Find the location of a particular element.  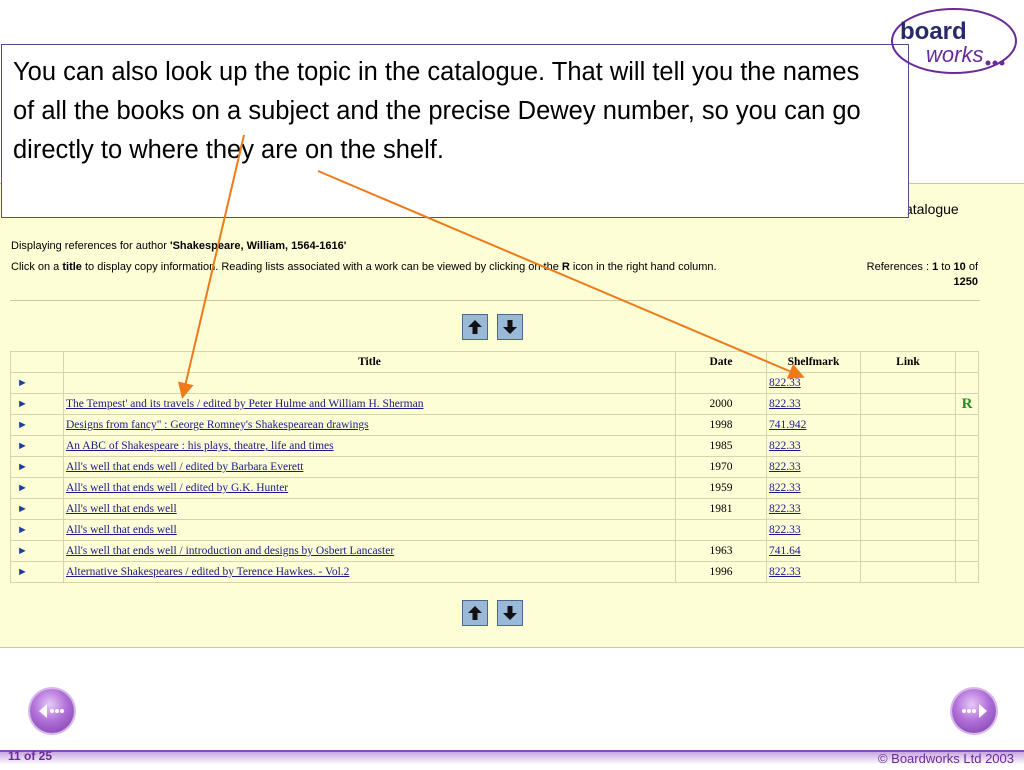

previous-page-button is located at coordinates (475, 327).